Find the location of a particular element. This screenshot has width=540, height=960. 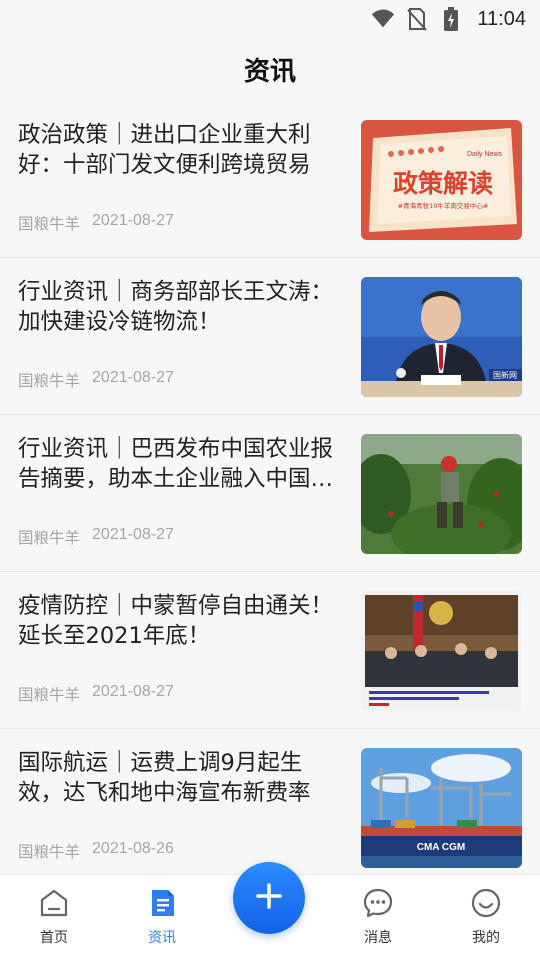

article-title: 政治政策｜进出口企业重大利好：十部门发文便利跨境贸易 is located at coordinates (164, 150).